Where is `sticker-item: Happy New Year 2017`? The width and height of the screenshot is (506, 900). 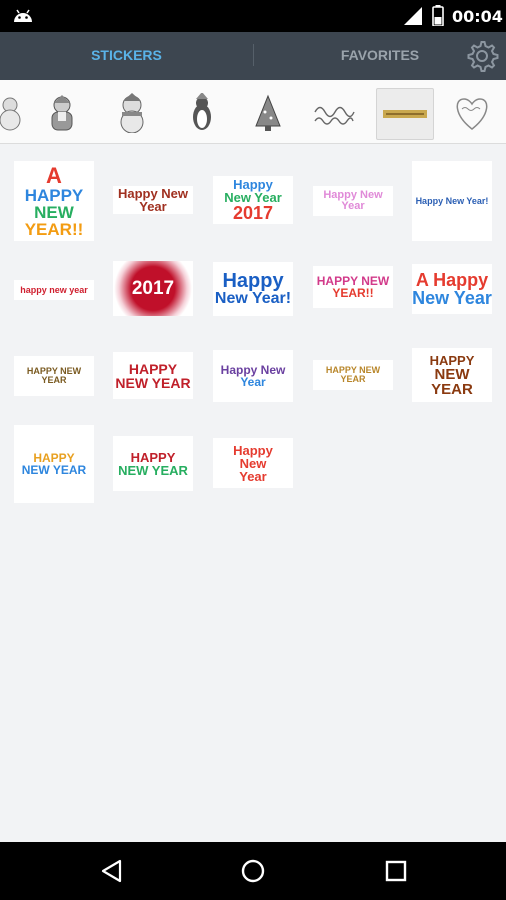 sticker-item: Happy New Year 2017 is located at coordinates (253, 200).